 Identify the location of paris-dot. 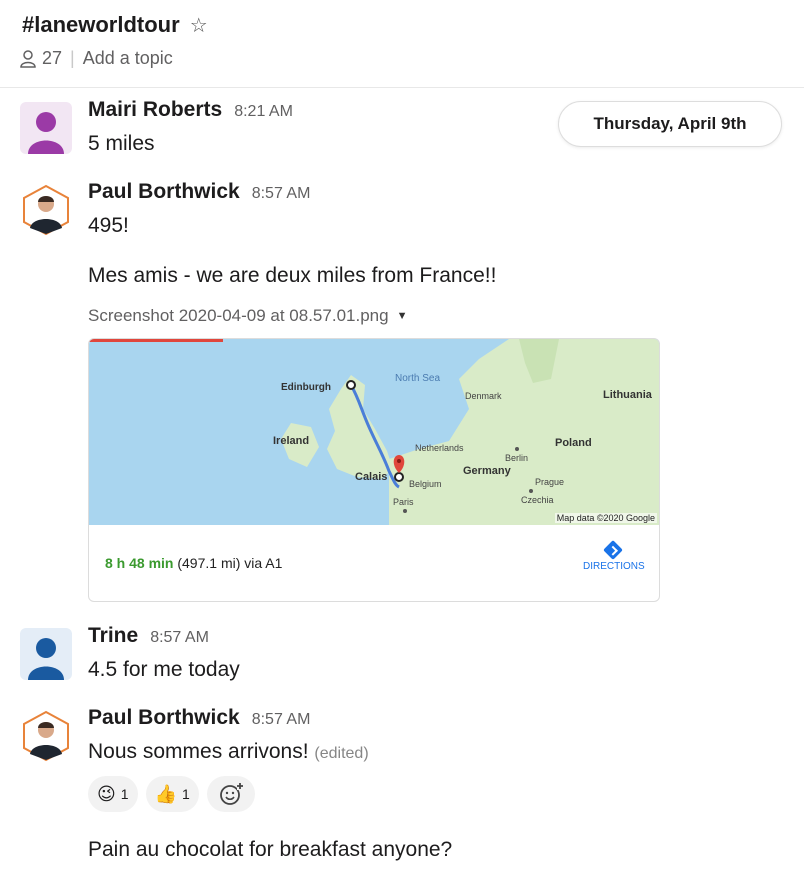
(405, 511).